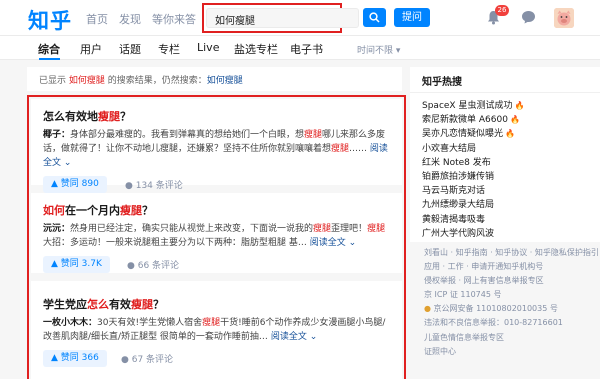 This screenshot has width=600, height=379. Describe the element at coordinates (216, 304) in the screenshot. I see `result-title: 学生党应怎么有效瘦腿？` at that location.